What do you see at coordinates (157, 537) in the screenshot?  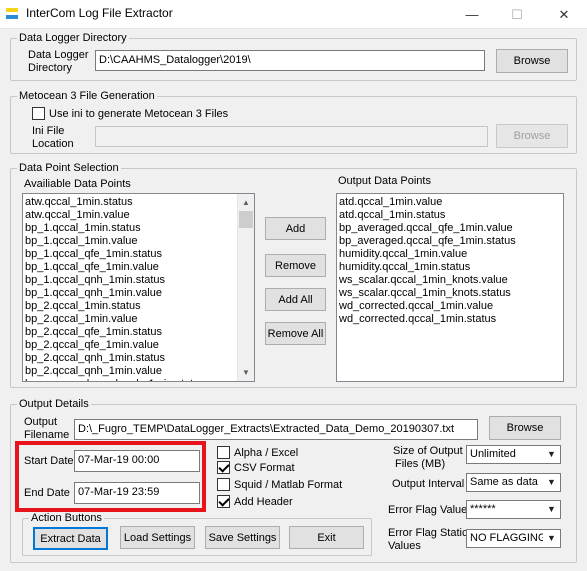 I see `load-settings-button: Load Settings` at bounding box center [157, 537].